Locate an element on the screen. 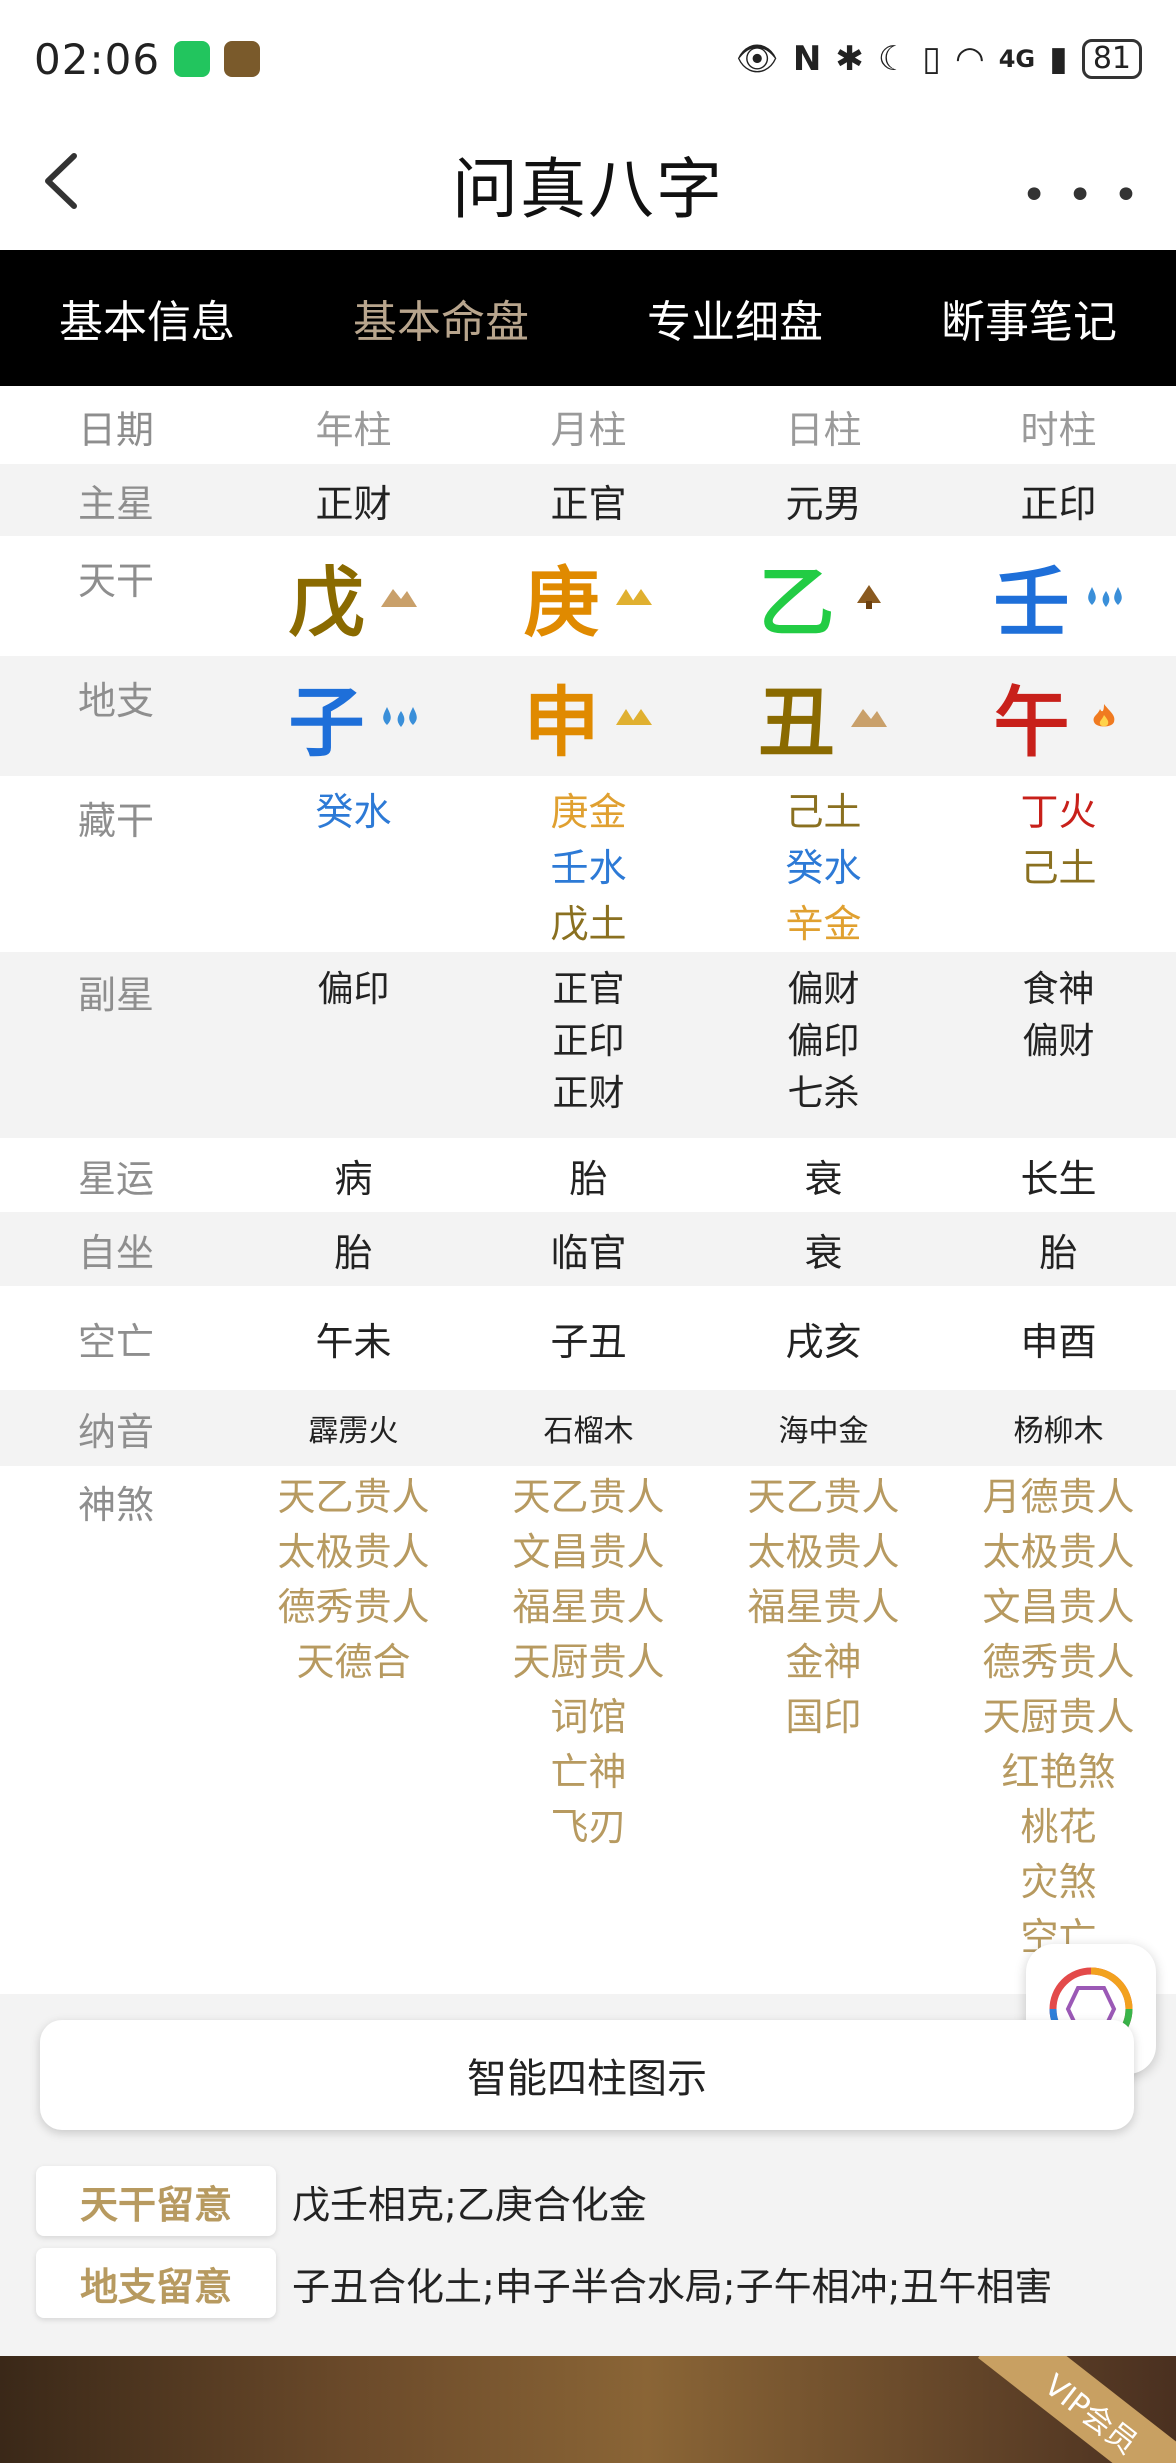 Image resolution: width=1176 pixels, height=2463 pixels. row-label: 主星 is located at coordinates (116, 503).